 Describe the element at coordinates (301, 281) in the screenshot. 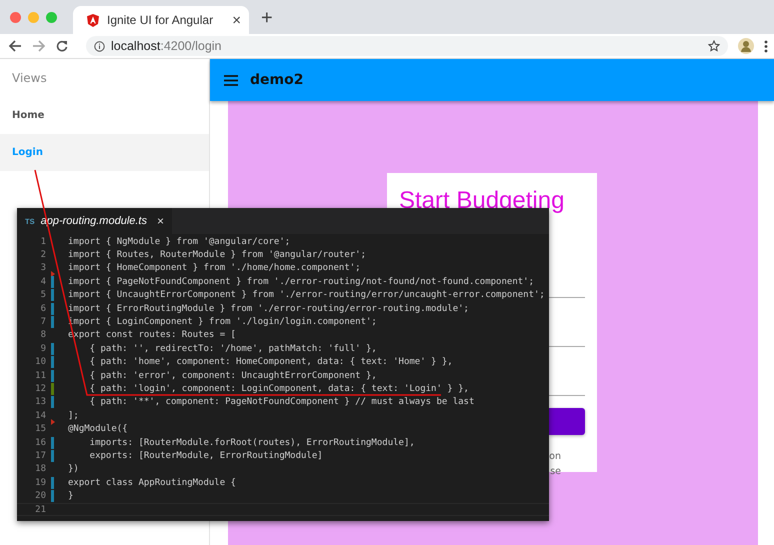

I see `code-line: import { PageNotFoundComponent } from './error-routing/not-found/not-found.component';` at that location.